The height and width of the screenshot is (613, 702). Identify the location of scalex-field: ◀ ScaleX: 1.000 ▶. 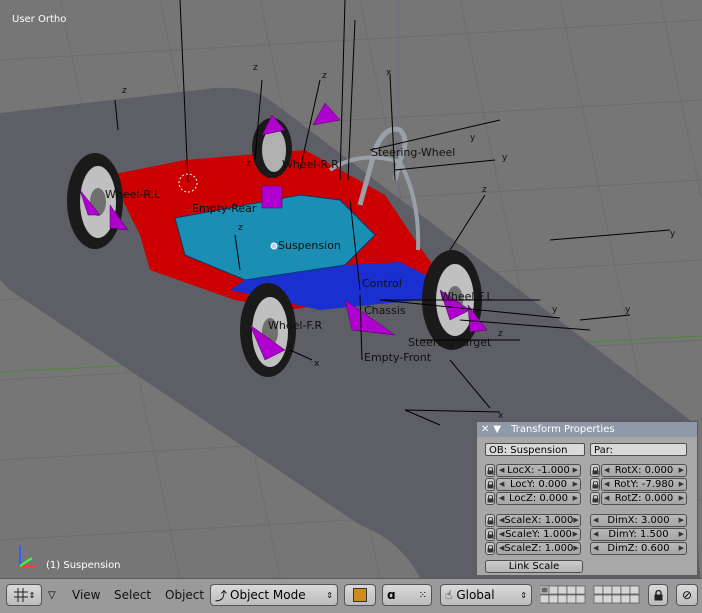
(538, 520).